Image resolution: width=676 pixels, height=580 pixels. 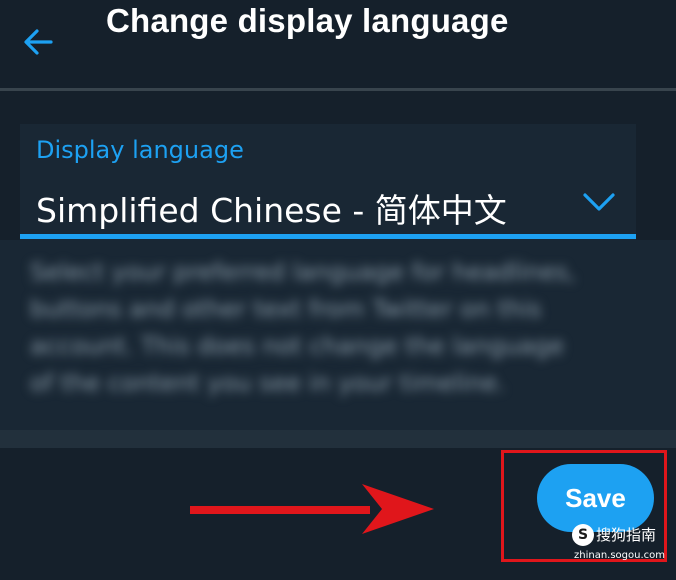 What do you see at coordinates (599, 202) in the screenshot?
I see `chevron-down-icon` at bounding box center [599, 202].